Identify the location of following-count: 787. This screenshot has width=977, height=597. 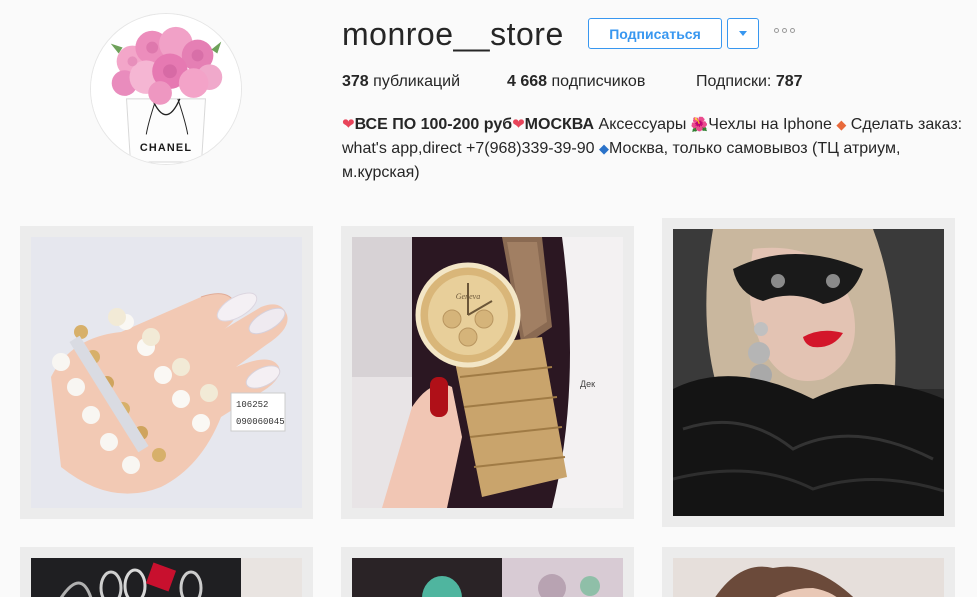
(789, 81).